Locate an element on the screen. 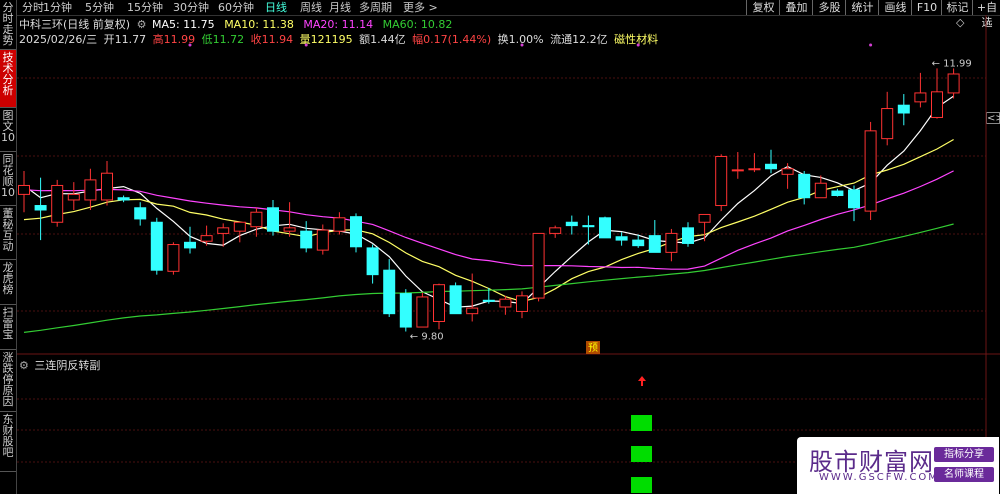 Image resolution: width=1000 pixels, height=494 pixels. watermark-logo: 股市财富网 WWW.GSCFW.COM 指标分享 名师课程 is located at coordinates (898, 465).